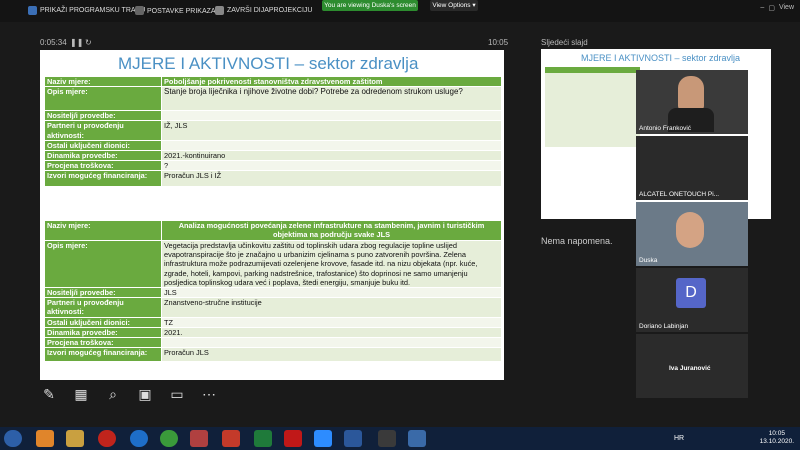 This screenshot has width=800, height=450. I want to click on reset-timer-icon: ↻, so click(88, 42).